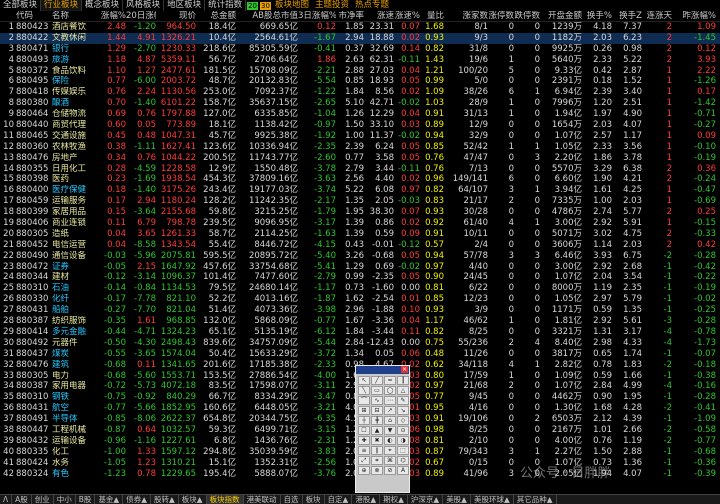 The image size is (720, 504). Describe the element at coordinates (403, 430) in the screenshot. I see `drawing-tool-icon: ⊙` at that location.